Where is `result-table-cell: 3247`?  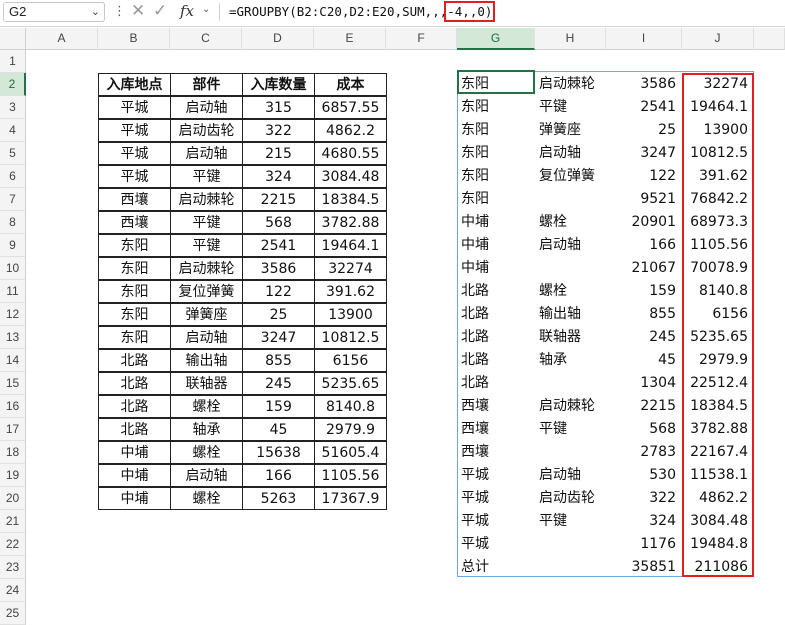
result-table-cell: 3247 is located at coordinates (644, 153).